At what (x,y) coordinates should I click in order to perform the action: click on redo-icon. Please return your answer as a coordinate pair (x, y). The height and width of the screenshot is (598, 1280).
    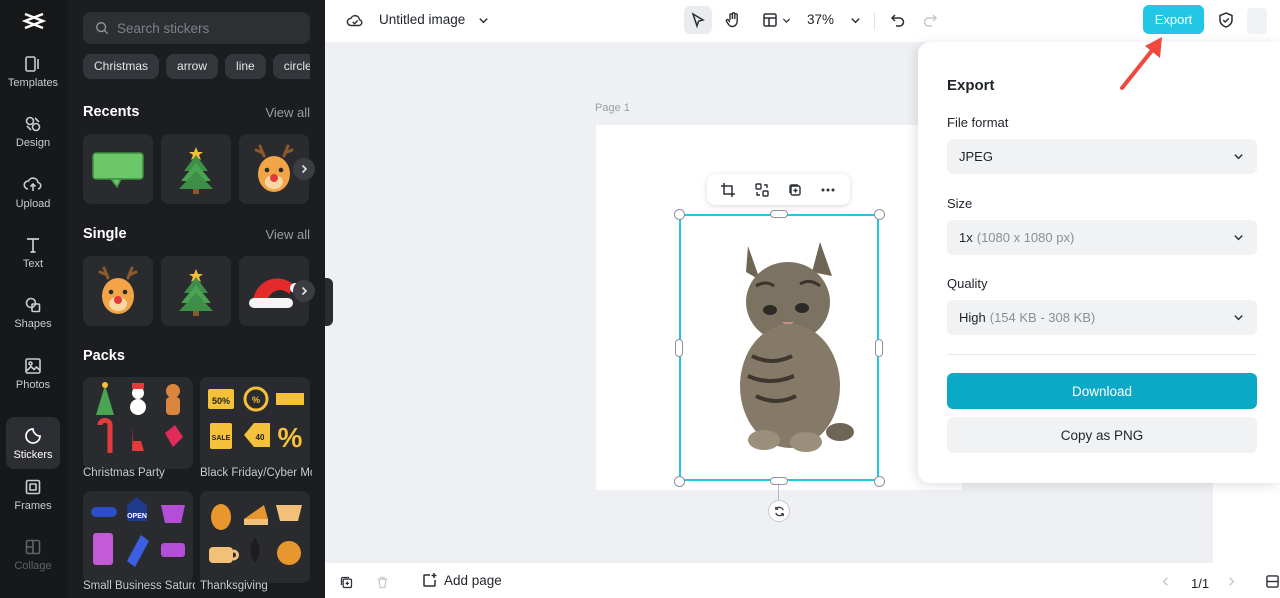
    Looking at the image, I should click on (930, 20).